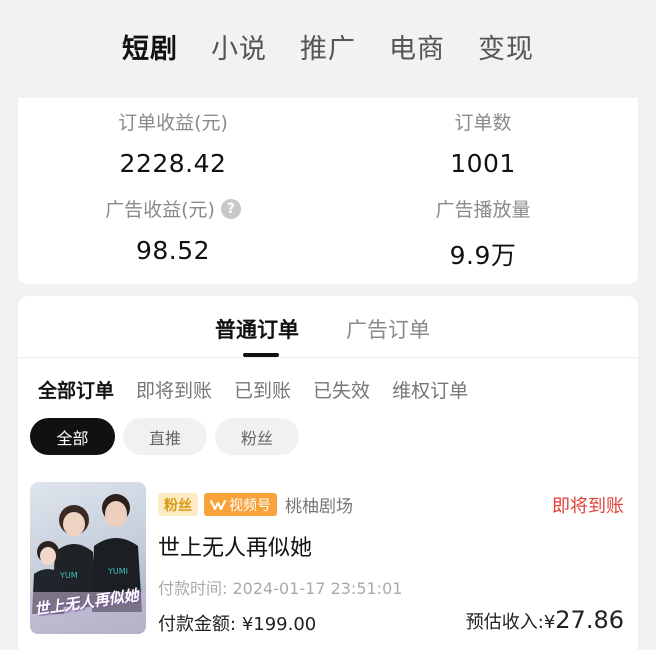 The width and height of the screenshot is (656, 650). I want to click on source-chips: 全部 直推 粉丝, so click(164, 436).